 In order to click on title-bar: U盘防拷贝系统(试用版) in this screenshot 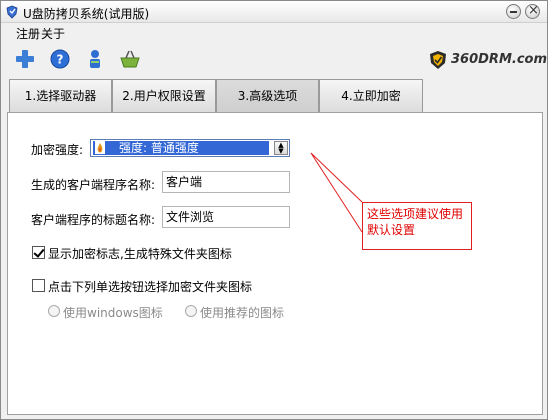, I will do `click(274, 12)`.